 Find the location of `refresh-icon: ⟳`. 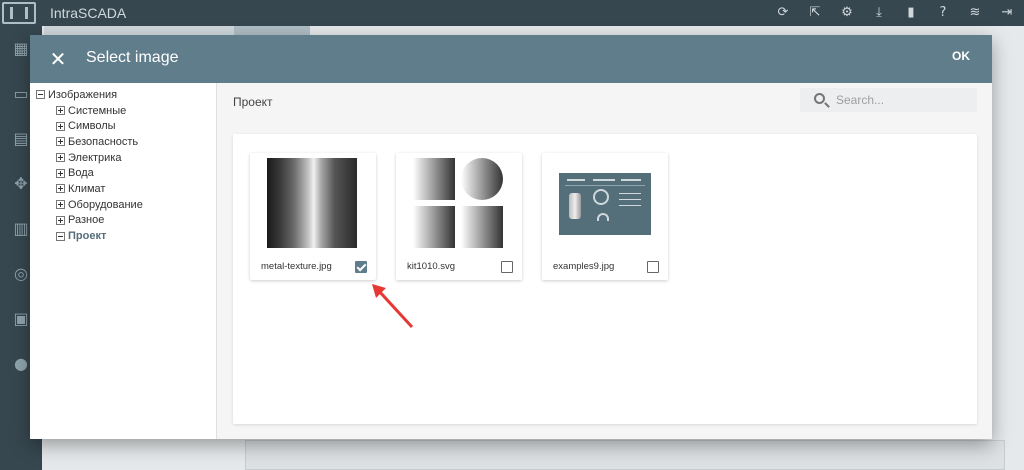

refresh-icon: ⟳ is located at coordinates (783, 13).